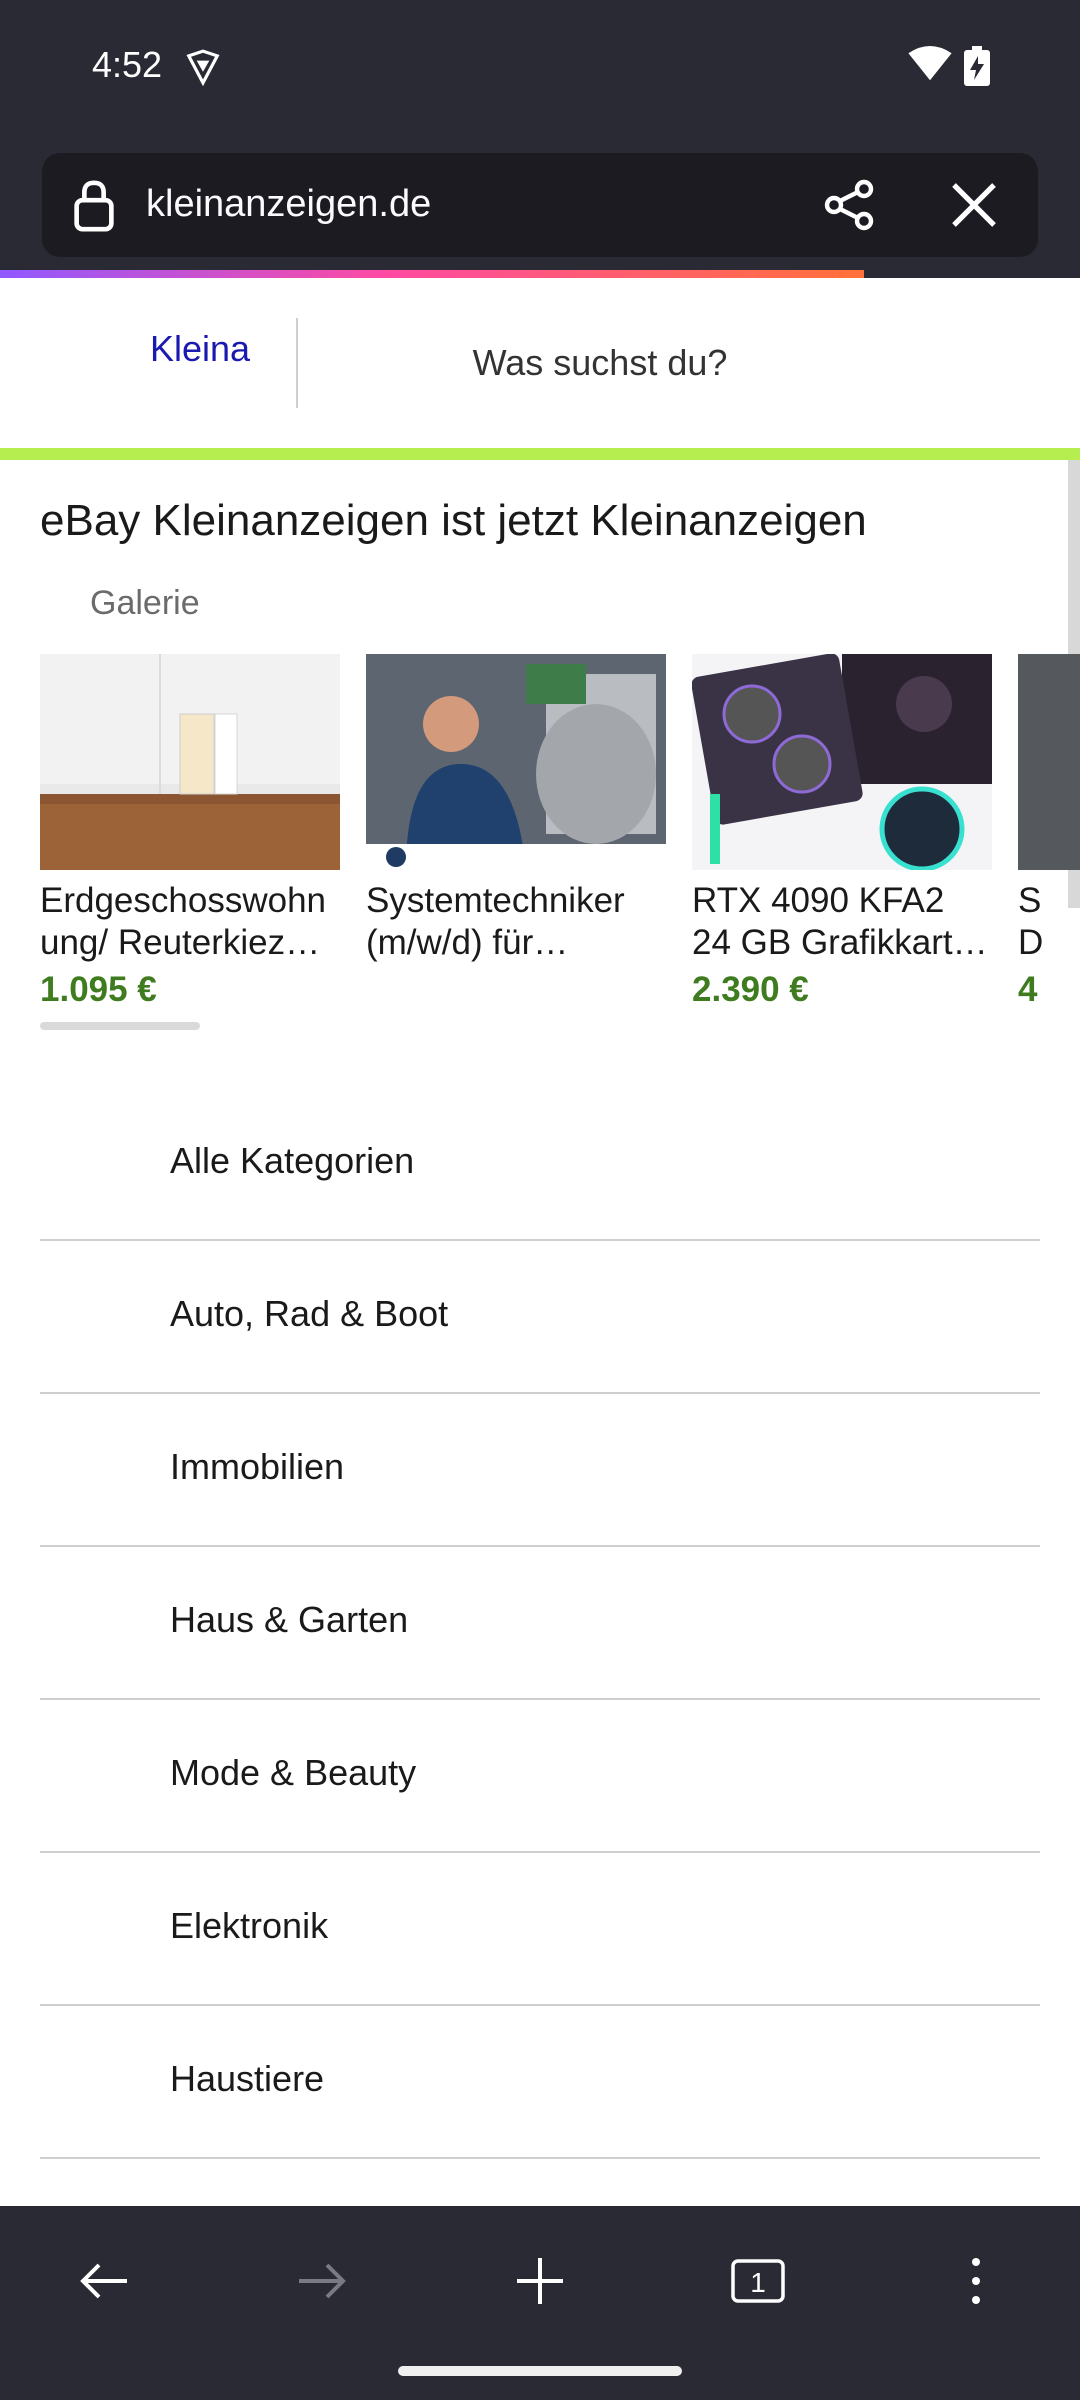  I want to click on vpn-shield-icon, so click(203, 67).